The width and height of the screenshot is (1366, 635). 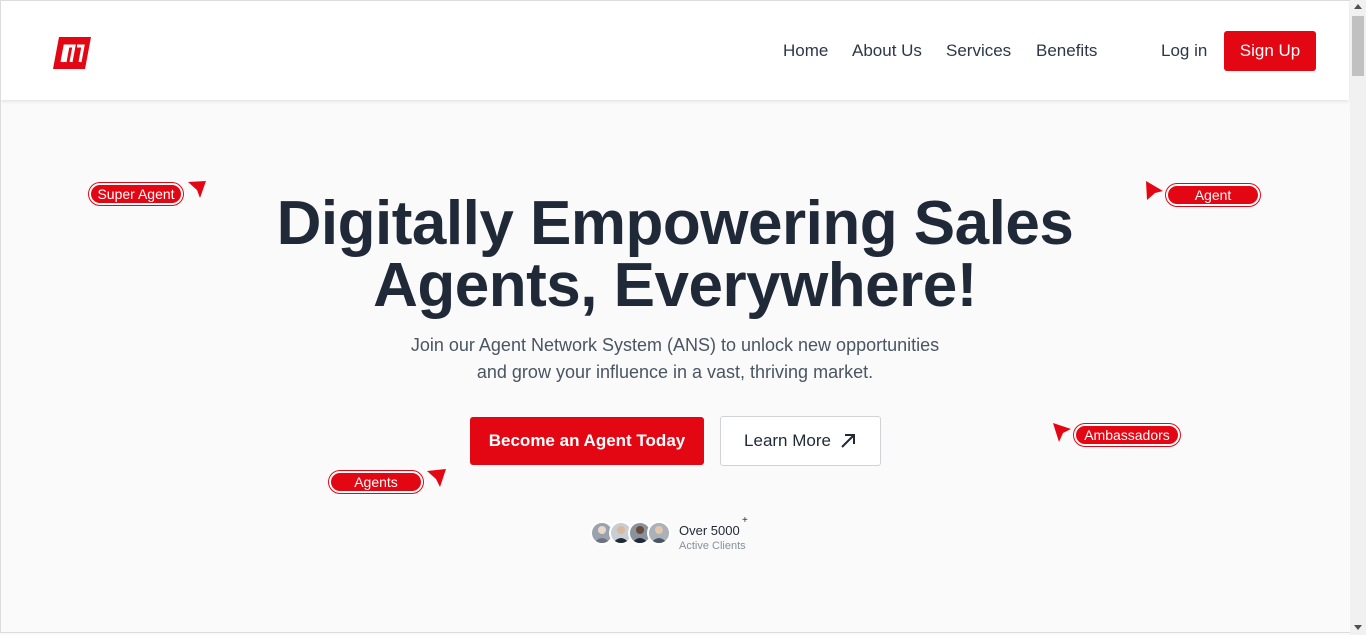 What do you see at coordinates (1358, 6) in the screenshot?
I see `scroll-up-arrow-icon` at bounding box center [1358, 6].